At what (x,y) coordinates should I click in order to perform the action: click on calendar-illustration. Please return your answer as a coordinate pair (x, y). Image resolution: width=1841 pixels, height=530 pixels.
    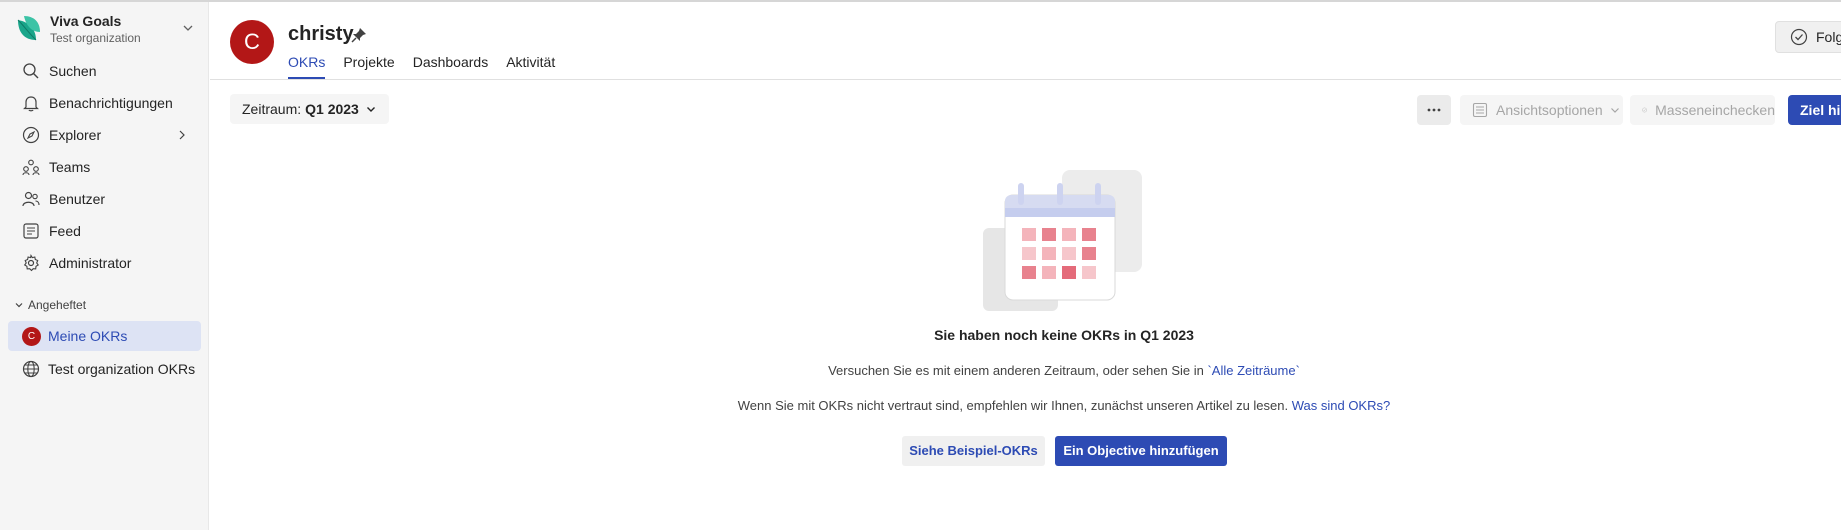
    Looking at the image, I should click on (1062, 240).